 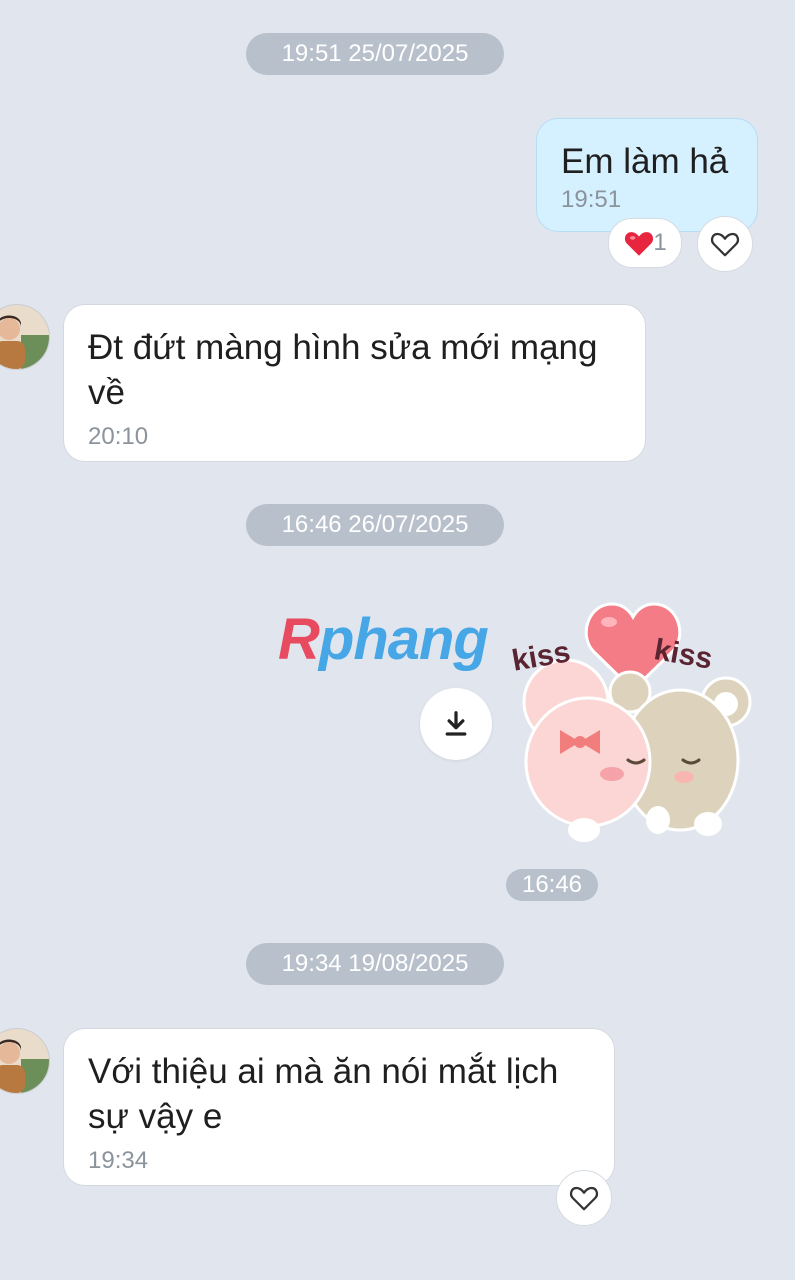 What do you see at coordinates (343, 370) in the screenshot?
I see `message-text: Đt đứt màng hình sửa mới mạng về` at bounding box center [343, 370].